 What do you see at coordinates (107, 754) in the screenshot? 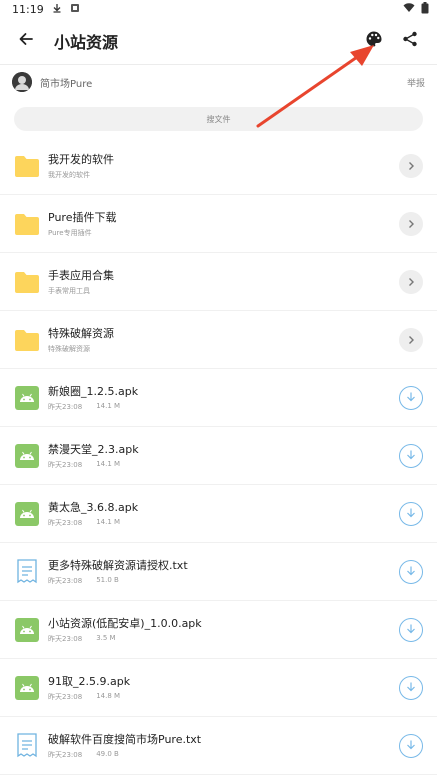
I see `file-size: 49.0 B` at bounding box center [107, 754].